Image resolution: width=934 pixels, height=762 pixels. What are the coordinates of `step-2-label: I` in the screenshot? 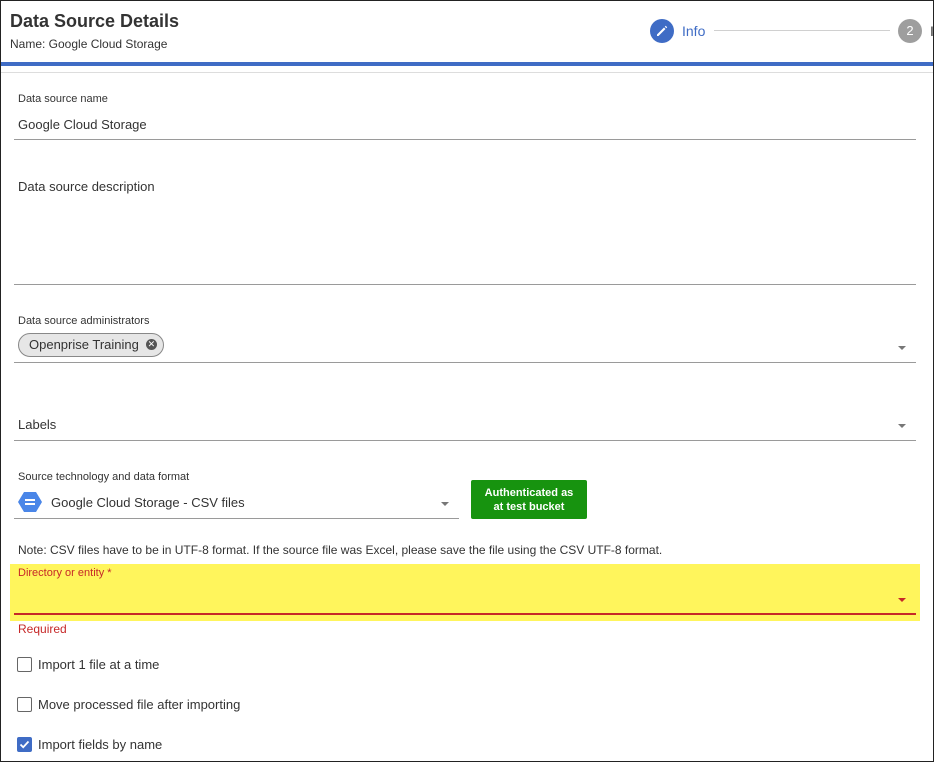 It's located at (931, 31).